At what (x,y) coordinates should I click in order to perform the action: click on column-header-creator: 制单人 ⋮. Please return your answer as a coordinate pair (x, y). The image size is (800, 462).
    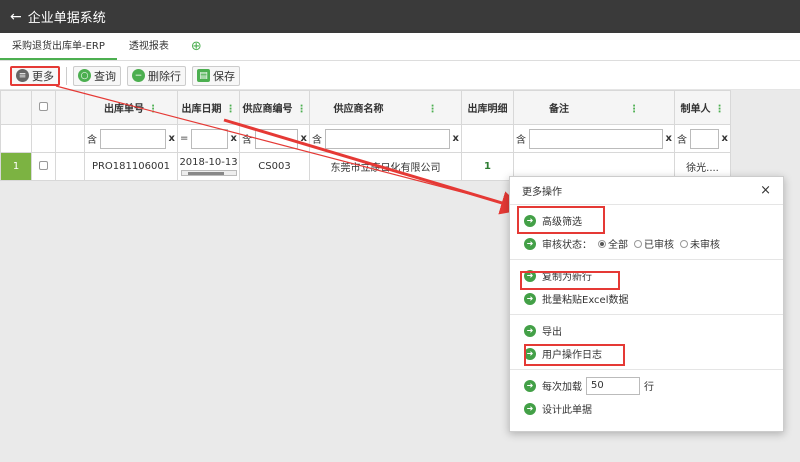
    Looking at the image, I should click on (702, 107).